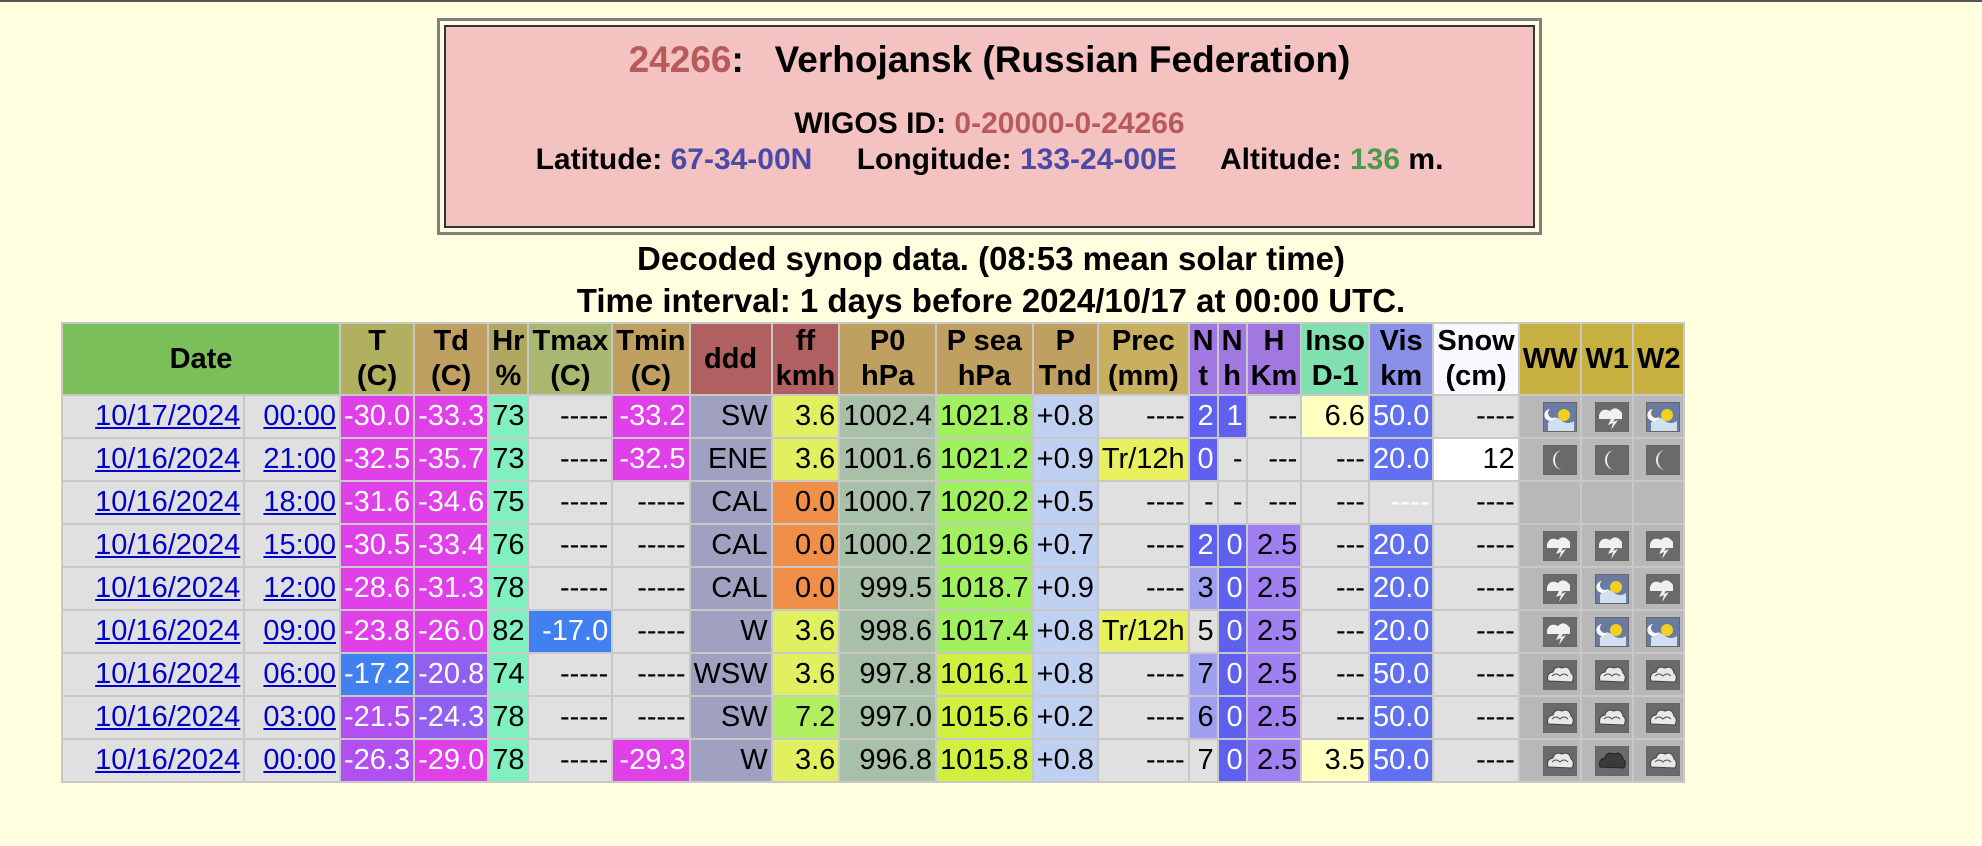 This screenshot has width=1982, height=846. What do you see at coordinates (1281, 159) in the screenshot?
I see `altitude-label: Altitude:` at bounding box center [1281, 159].